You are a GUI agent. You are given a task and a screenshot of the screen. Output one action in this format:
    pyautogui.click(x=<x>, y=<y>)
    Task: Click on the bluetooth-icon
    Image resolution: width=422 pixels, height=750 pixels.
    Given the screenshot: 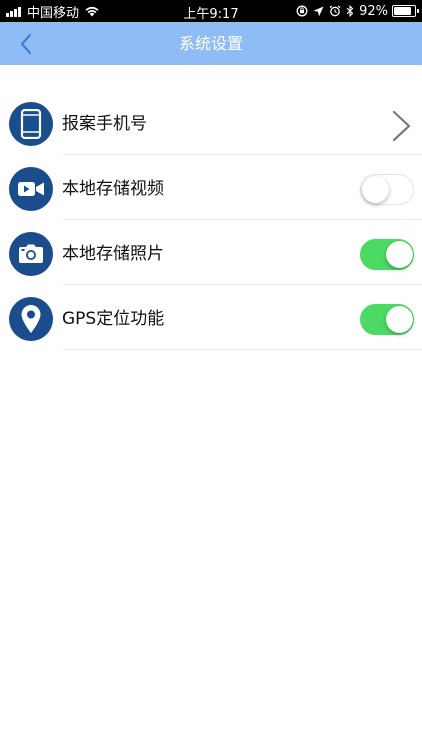 What is the action you would take?
    pyautogui.click(x=350, y=11)
    